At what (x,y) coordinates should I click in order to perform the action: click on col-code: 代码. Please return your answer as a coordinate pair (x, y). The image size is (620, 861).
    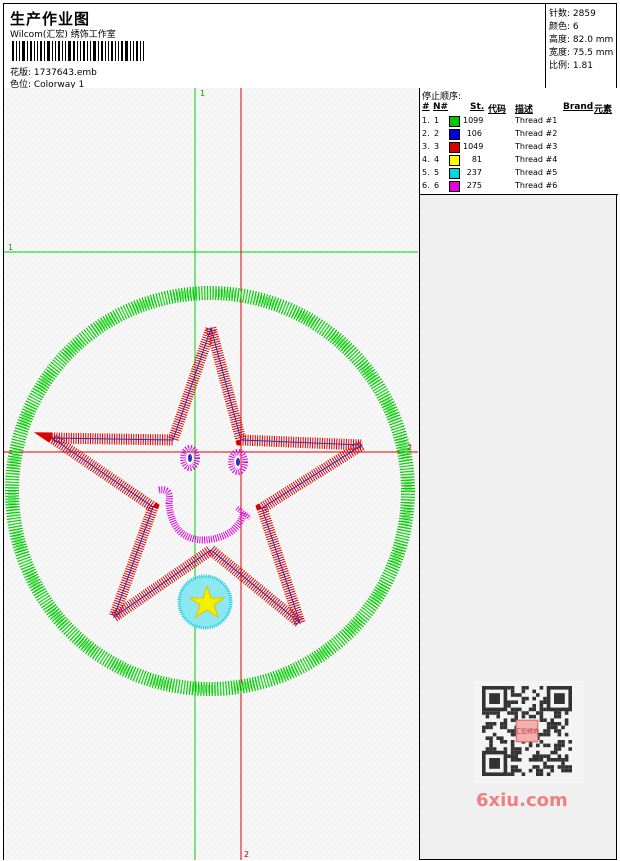
    Looking at the image, I should click on (497, 110).